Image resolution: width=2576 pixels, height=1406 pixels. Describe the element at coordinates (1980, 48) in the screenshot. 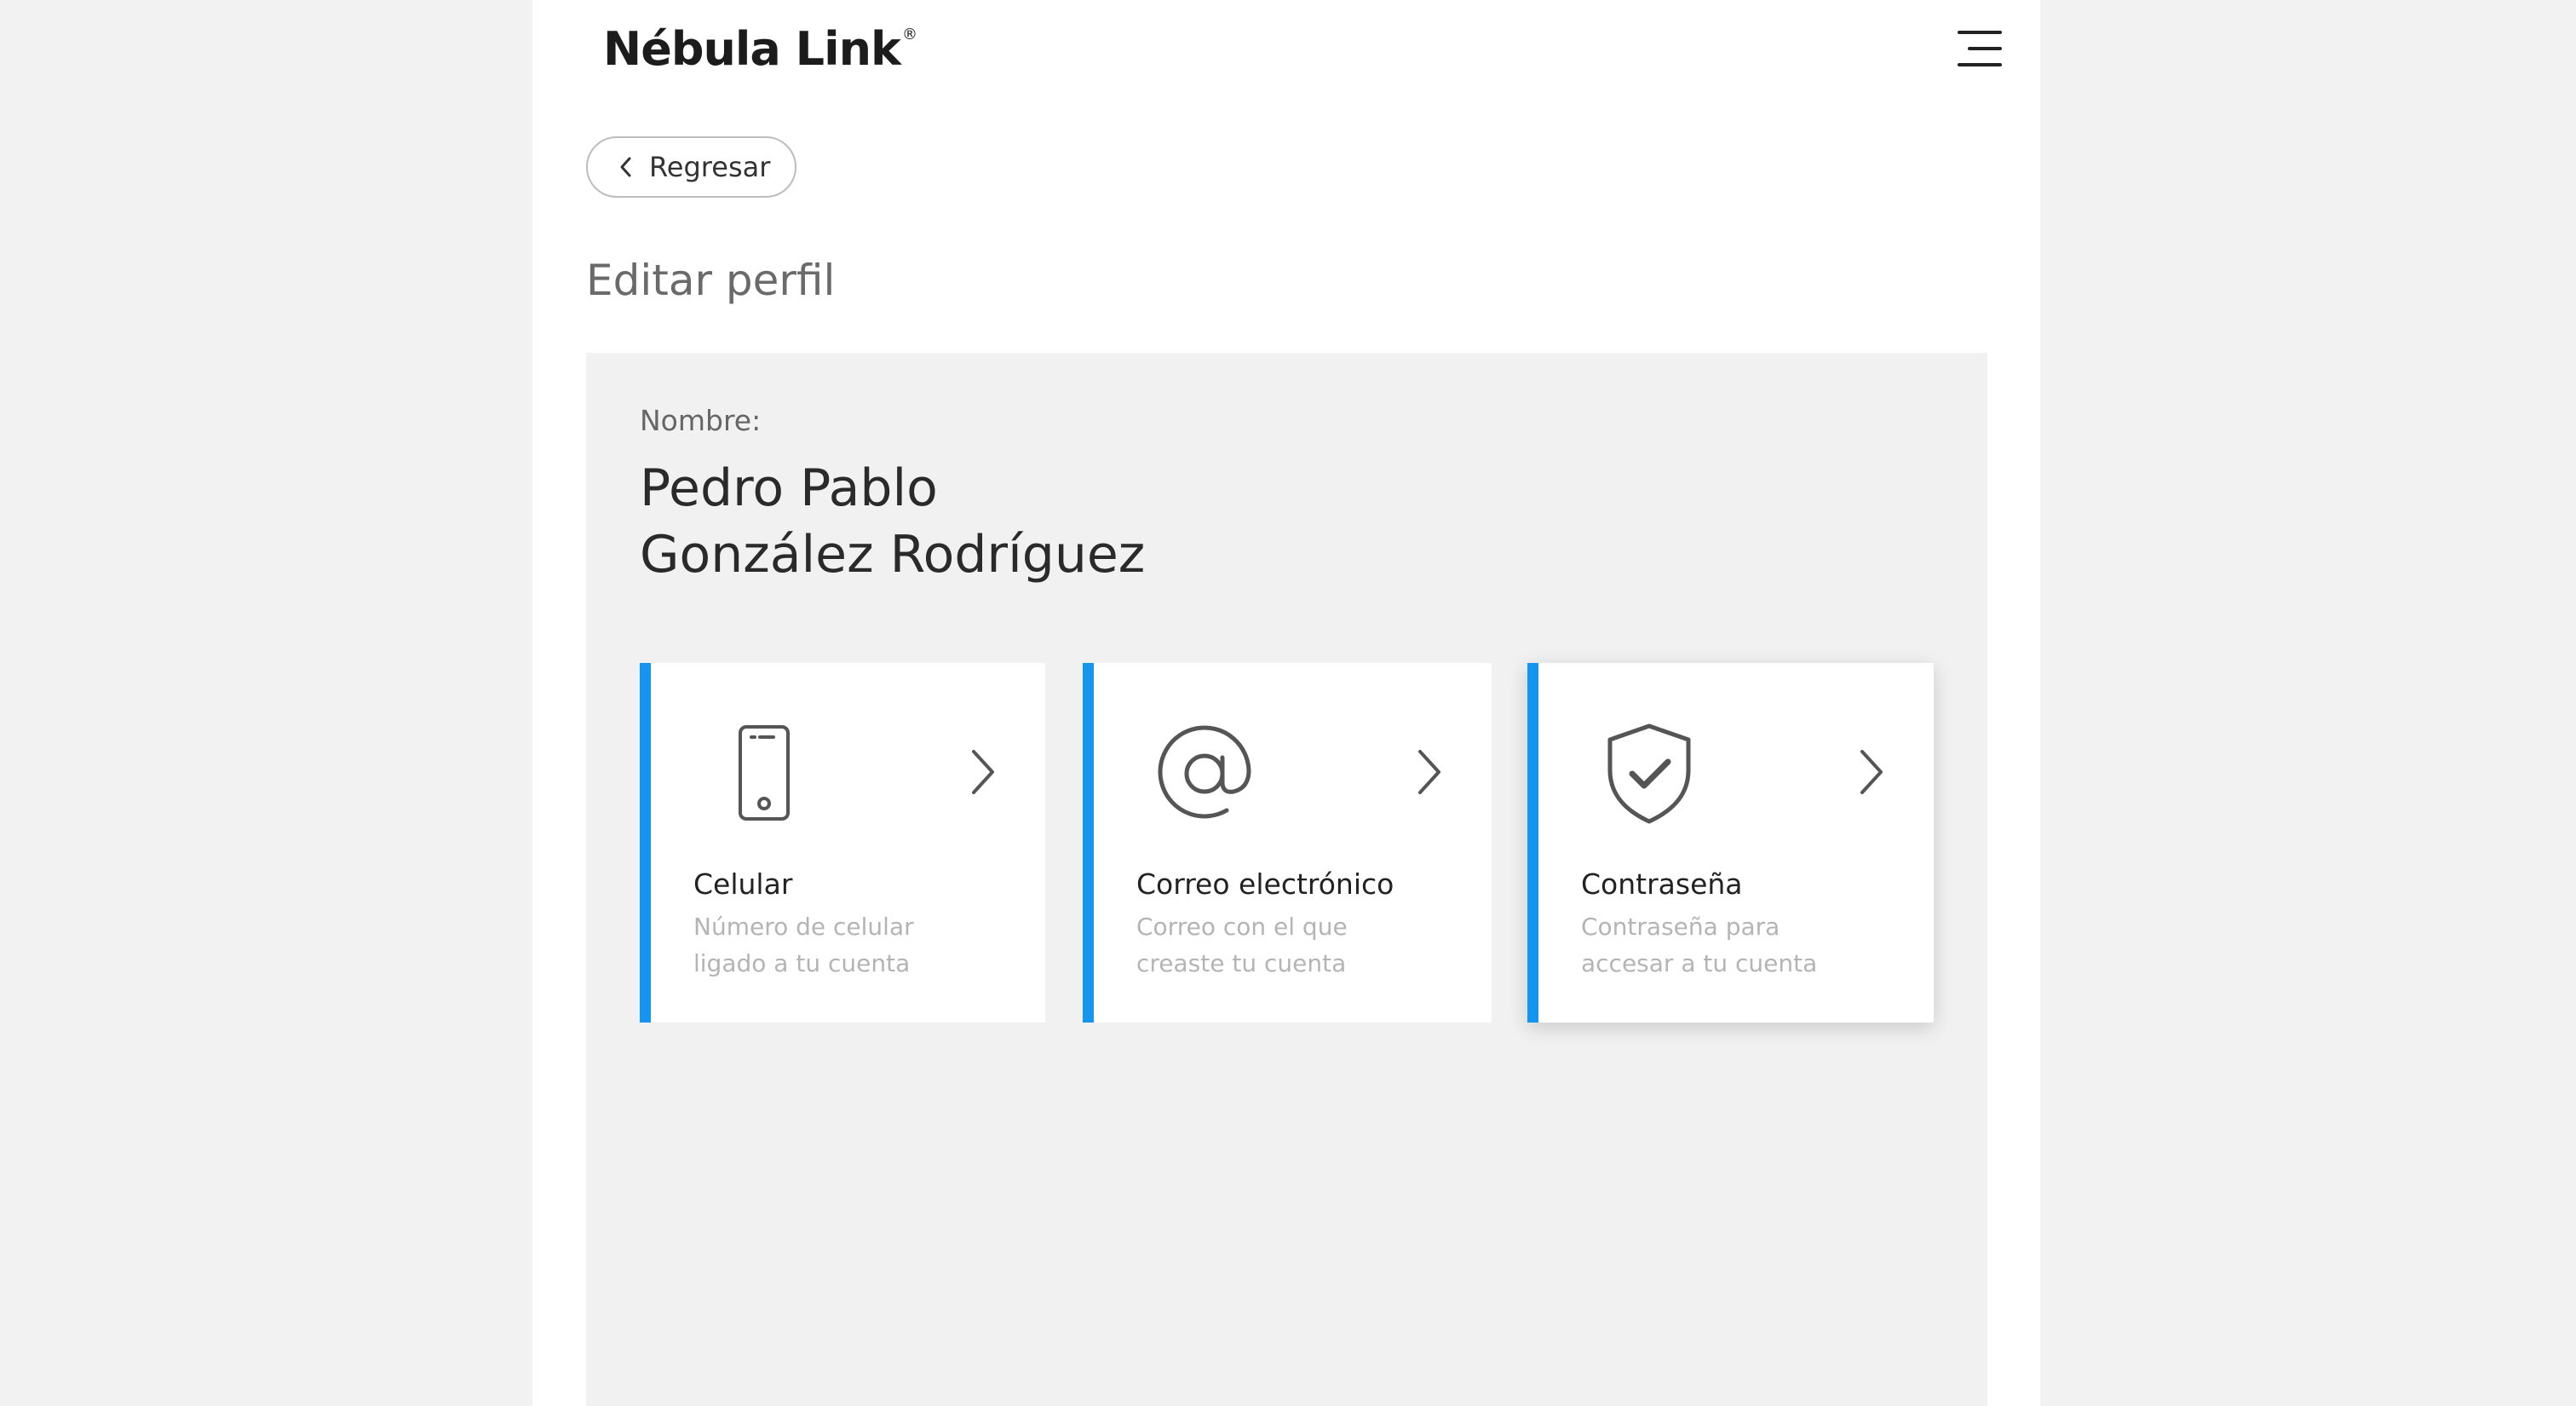

I see `hamburger-menu-icon` at that location.